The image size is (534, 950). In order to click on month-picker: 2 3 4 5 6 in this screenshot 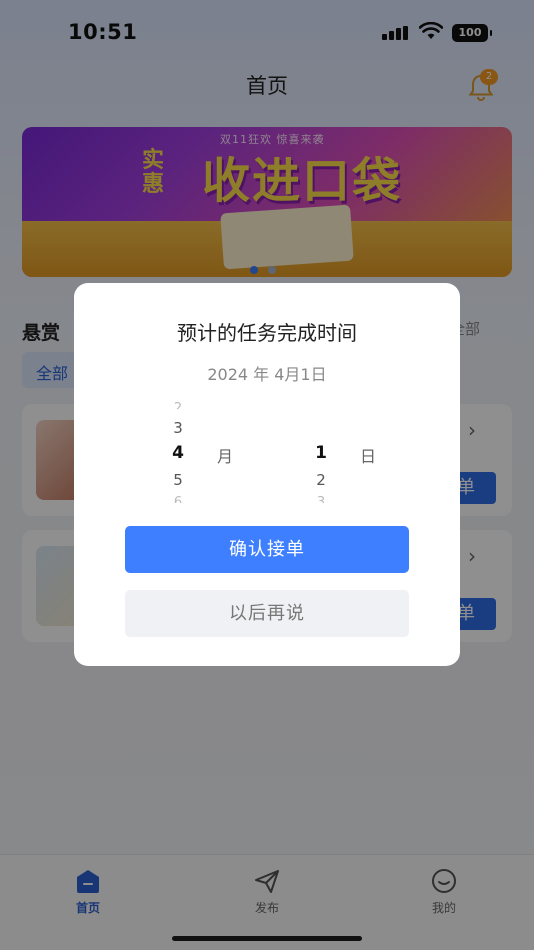, I will do `click(178, 453)`.